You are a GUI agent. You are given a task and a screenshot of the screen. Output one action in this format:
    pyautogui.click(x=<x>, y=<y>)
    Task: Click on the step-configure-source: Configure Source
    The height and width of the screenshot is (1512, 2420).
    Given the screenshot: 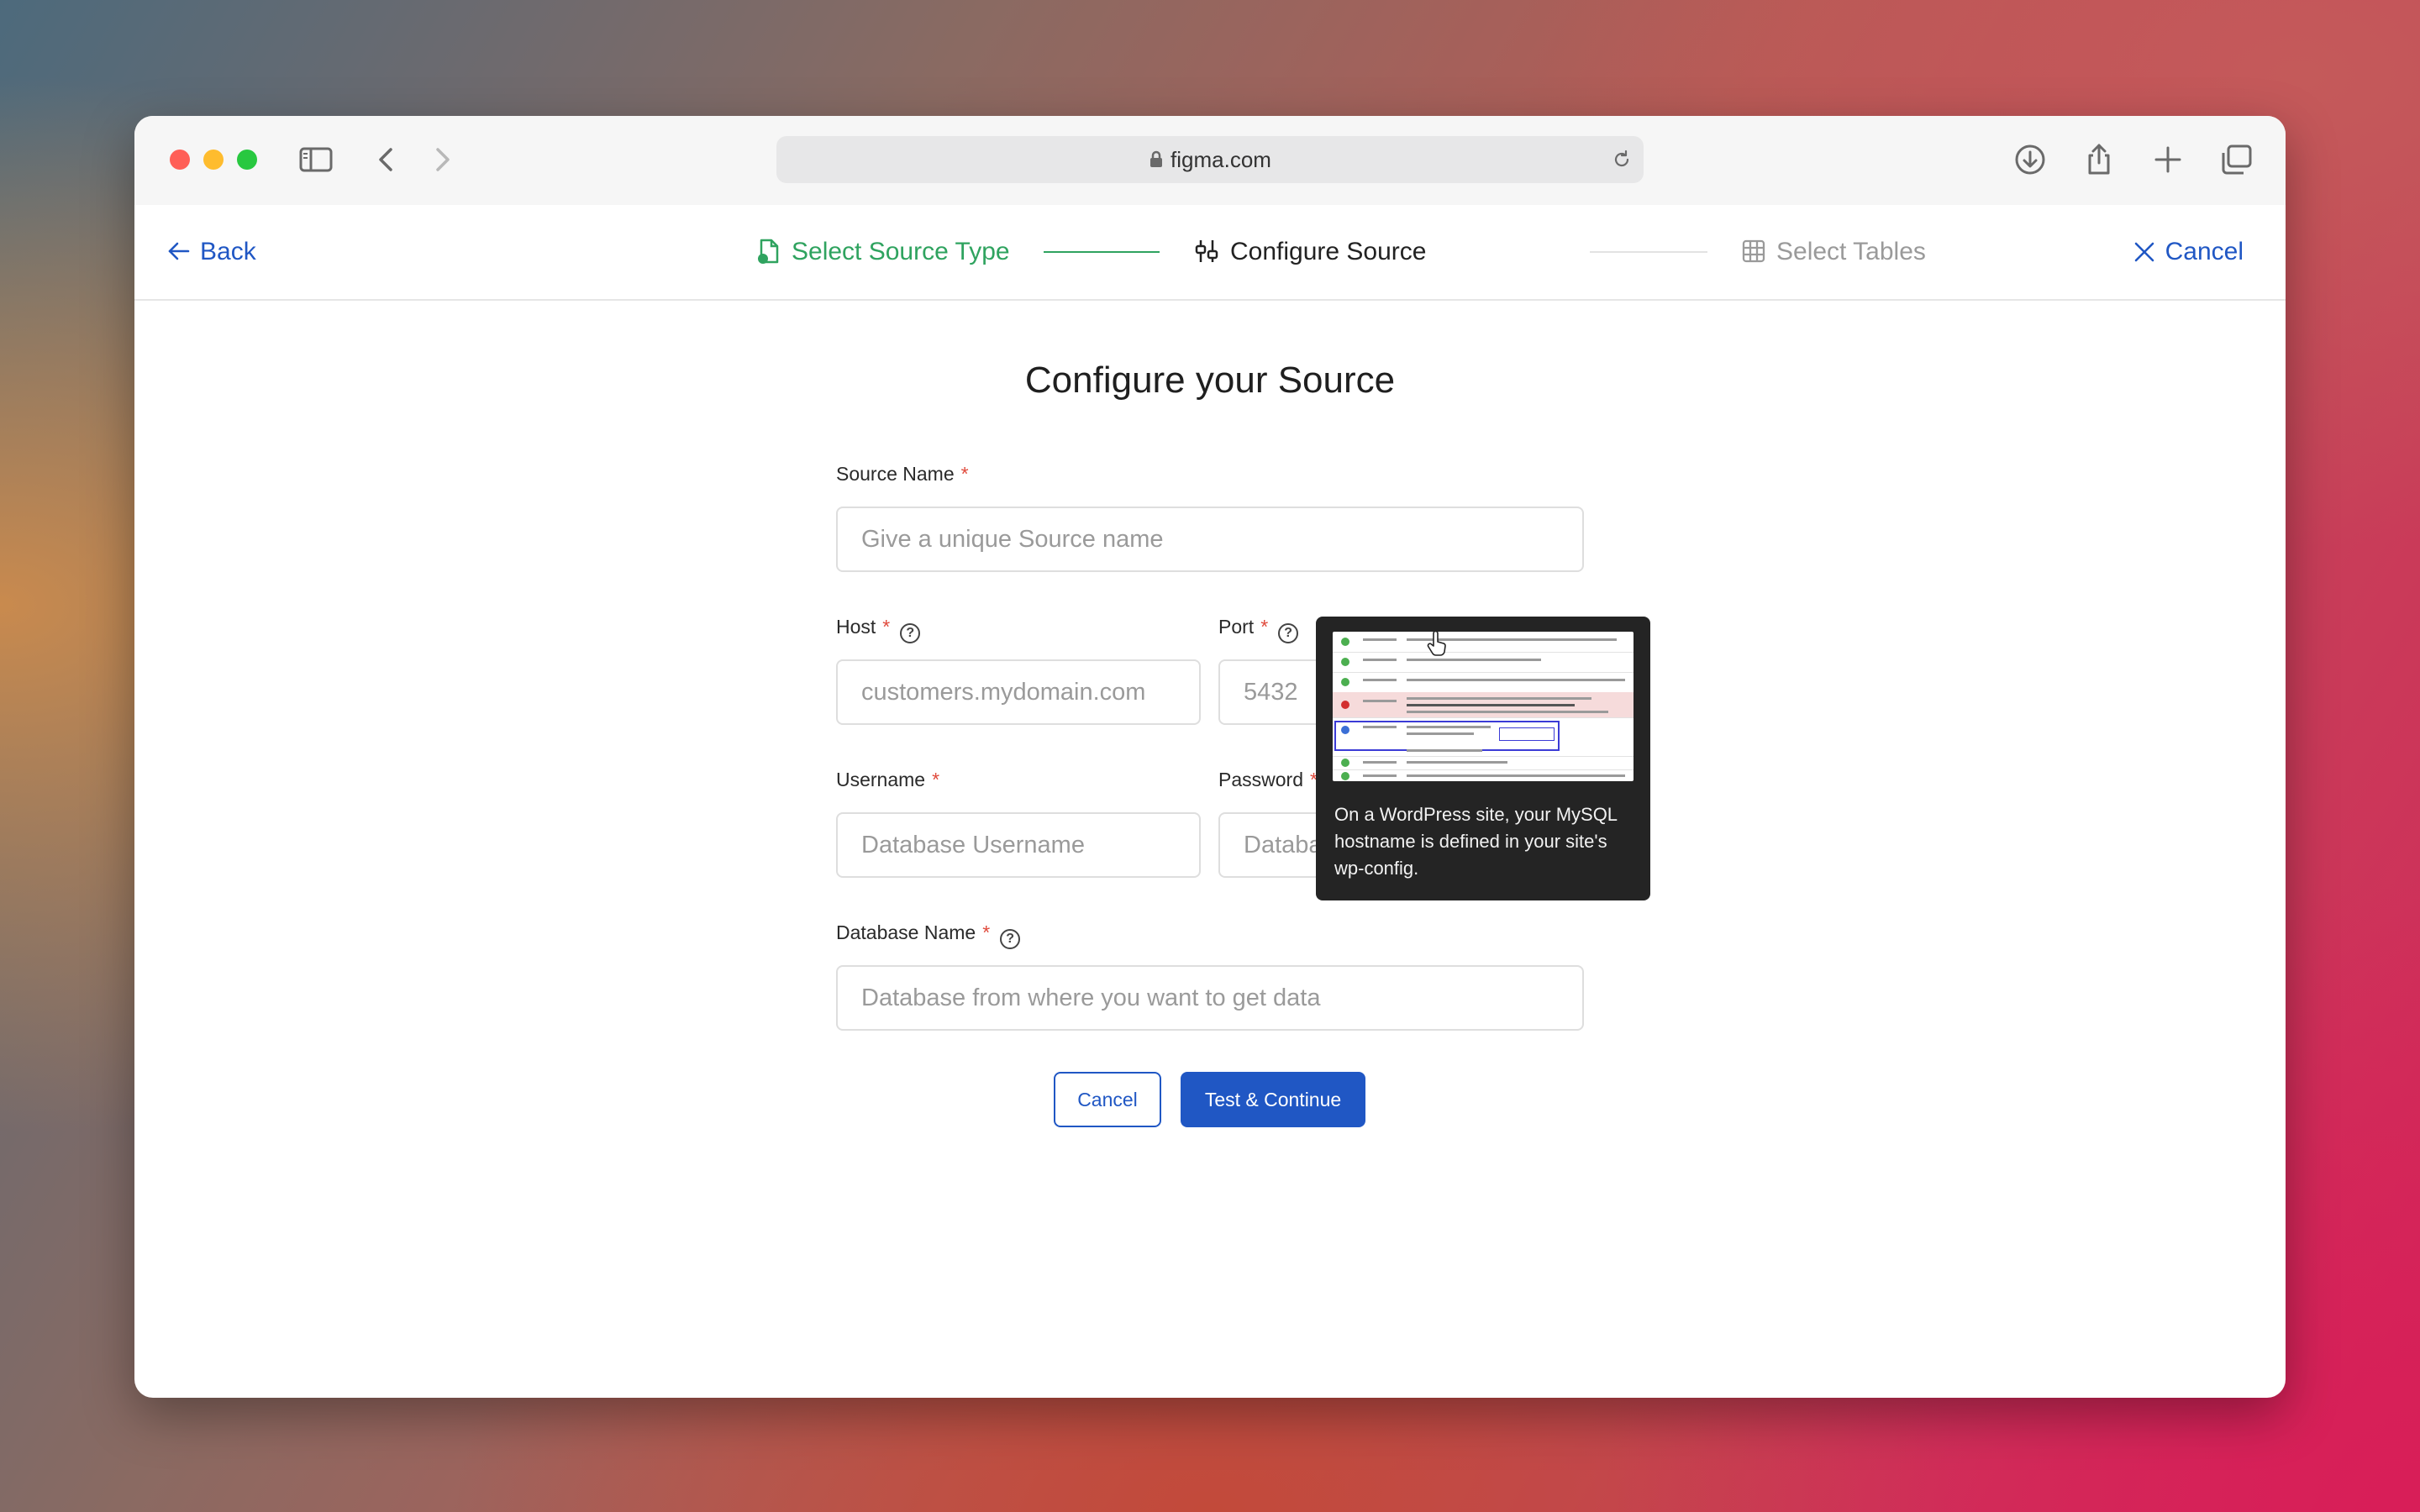 What is the action you would take?
    pyautogui.click(x=1309, y=252)
    